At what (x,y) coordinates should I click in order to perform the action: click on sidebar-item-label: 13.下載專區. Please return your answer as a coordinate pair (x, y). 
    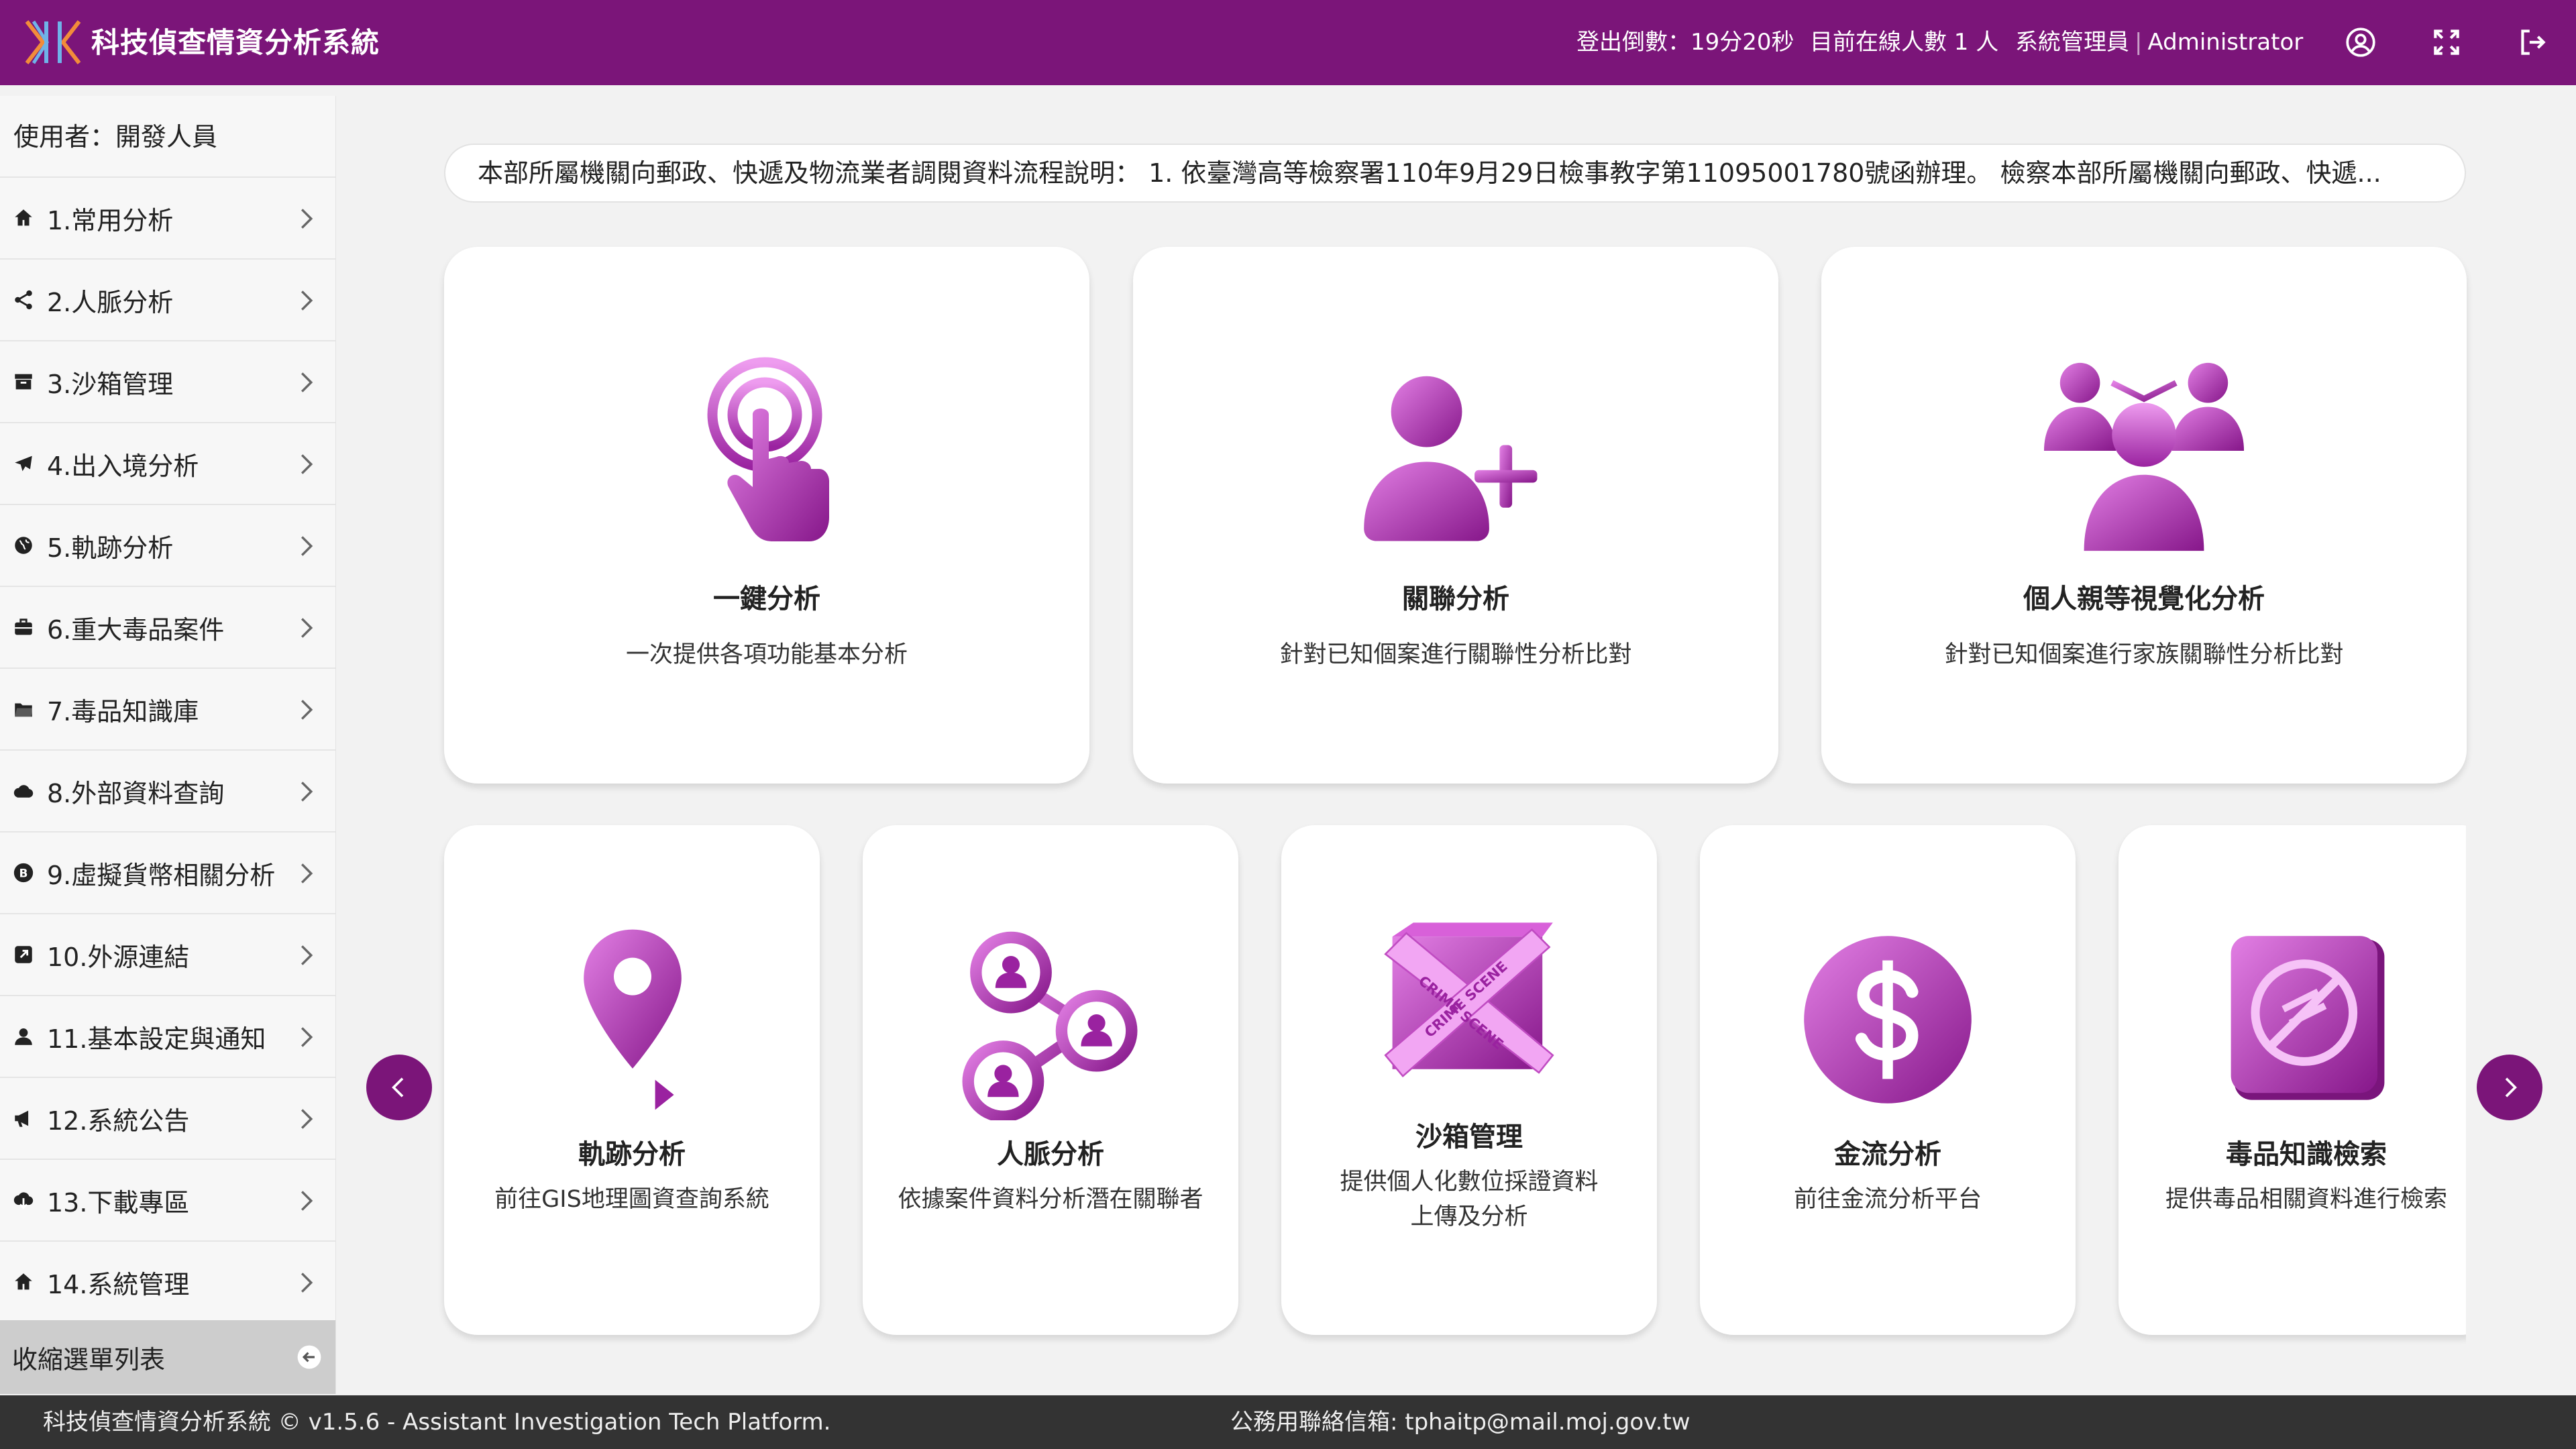
    Looking at the image, I should click on (118, 1202).